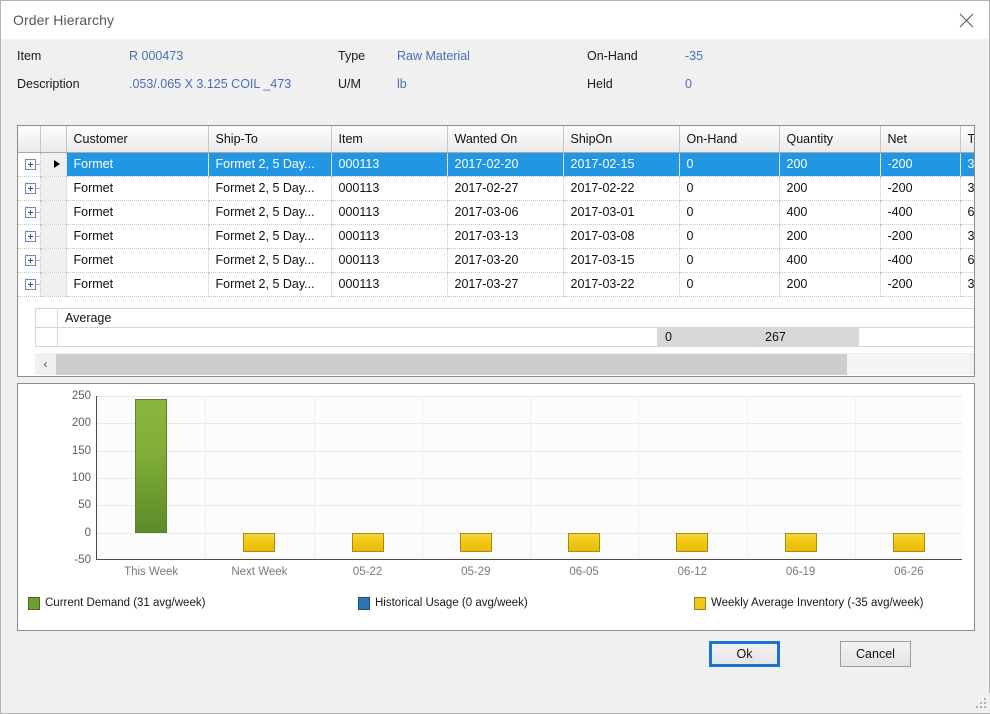 This screenshot has height=714, width=990. Describe the element at coordinates (137, 139) in the screenshot. I see `grid-col-customer: Customer` at that location.